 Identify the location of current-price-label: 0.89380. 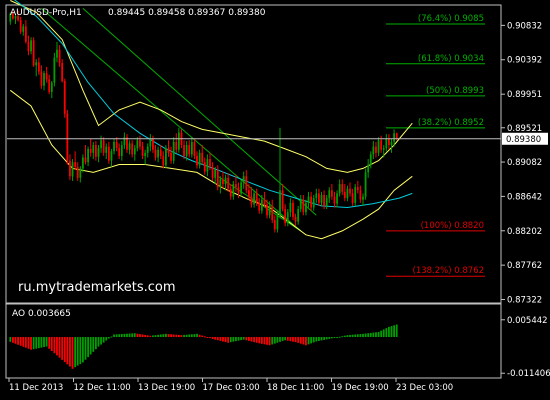
(523, 140).